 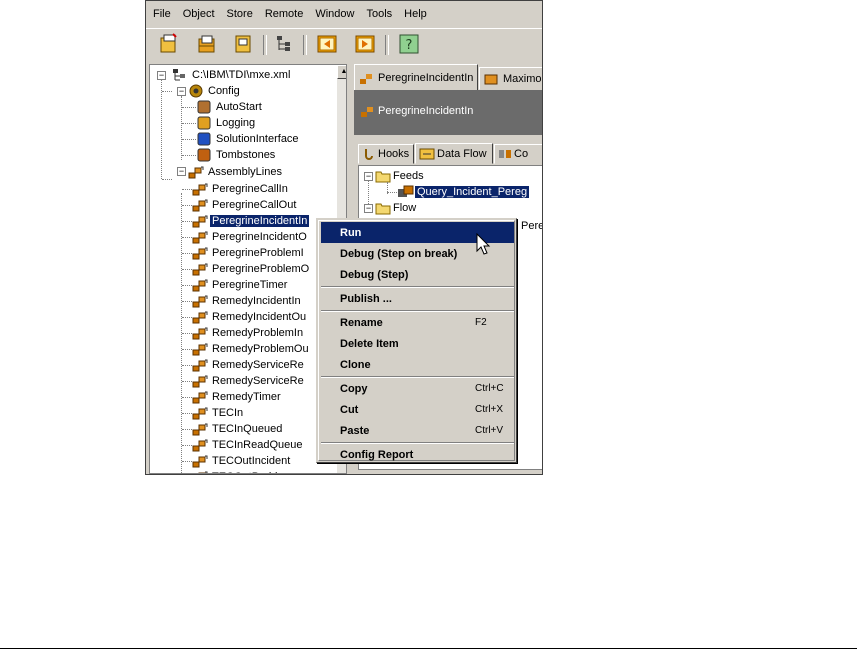 What do you see at coordinates (199, 14) in the screenshot?
I see `menu-object: Object` at bounding box center [199, 14].